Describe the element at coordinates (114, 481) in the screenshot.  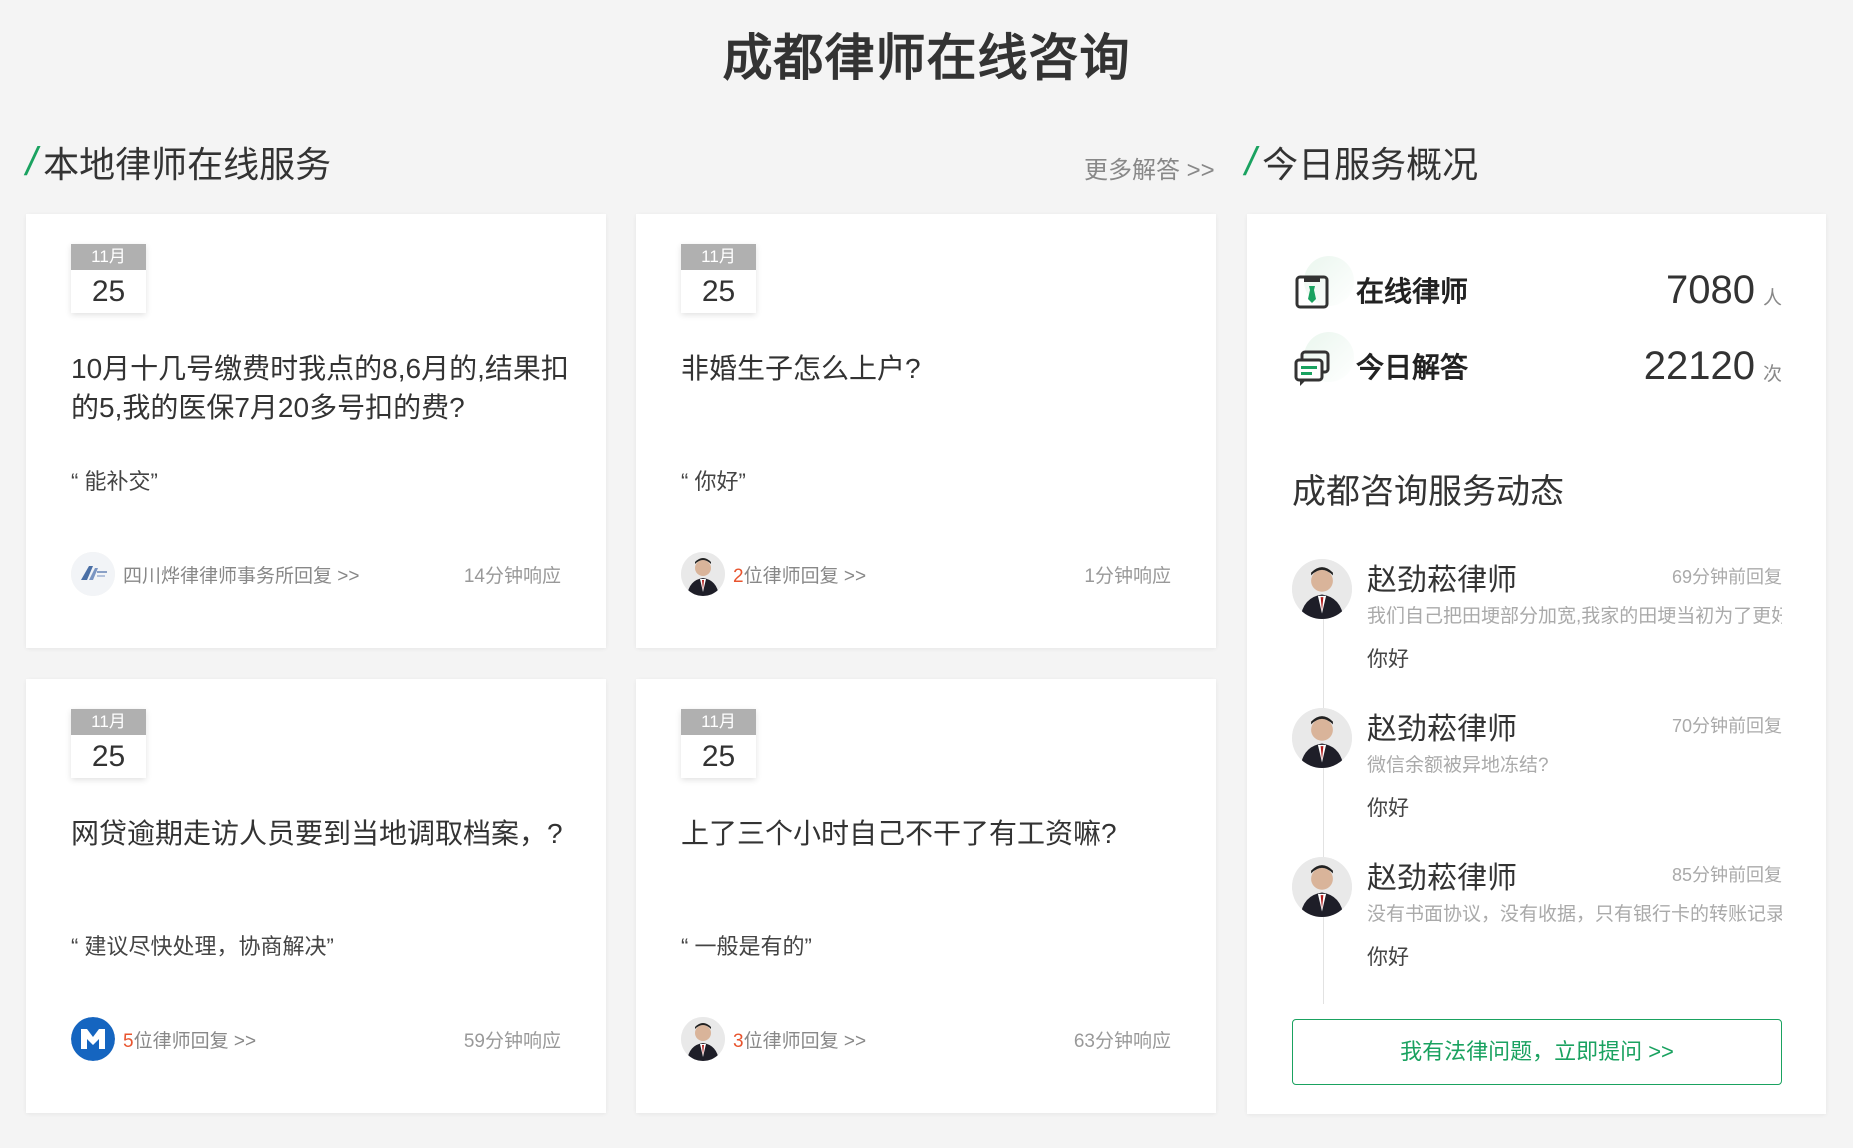
I see `answer-snippet: “ 能补交”` at that location.